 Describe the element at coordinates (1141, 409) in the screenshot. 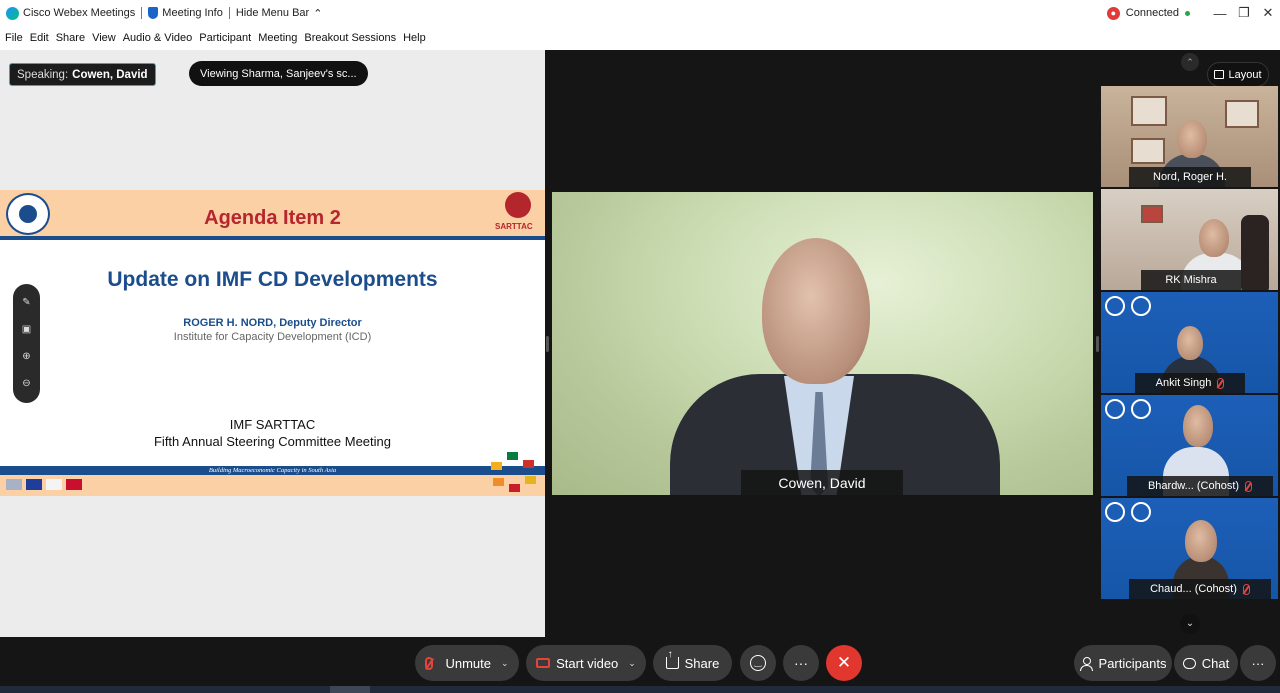

I see `sarttac-logo-icon` at that location.